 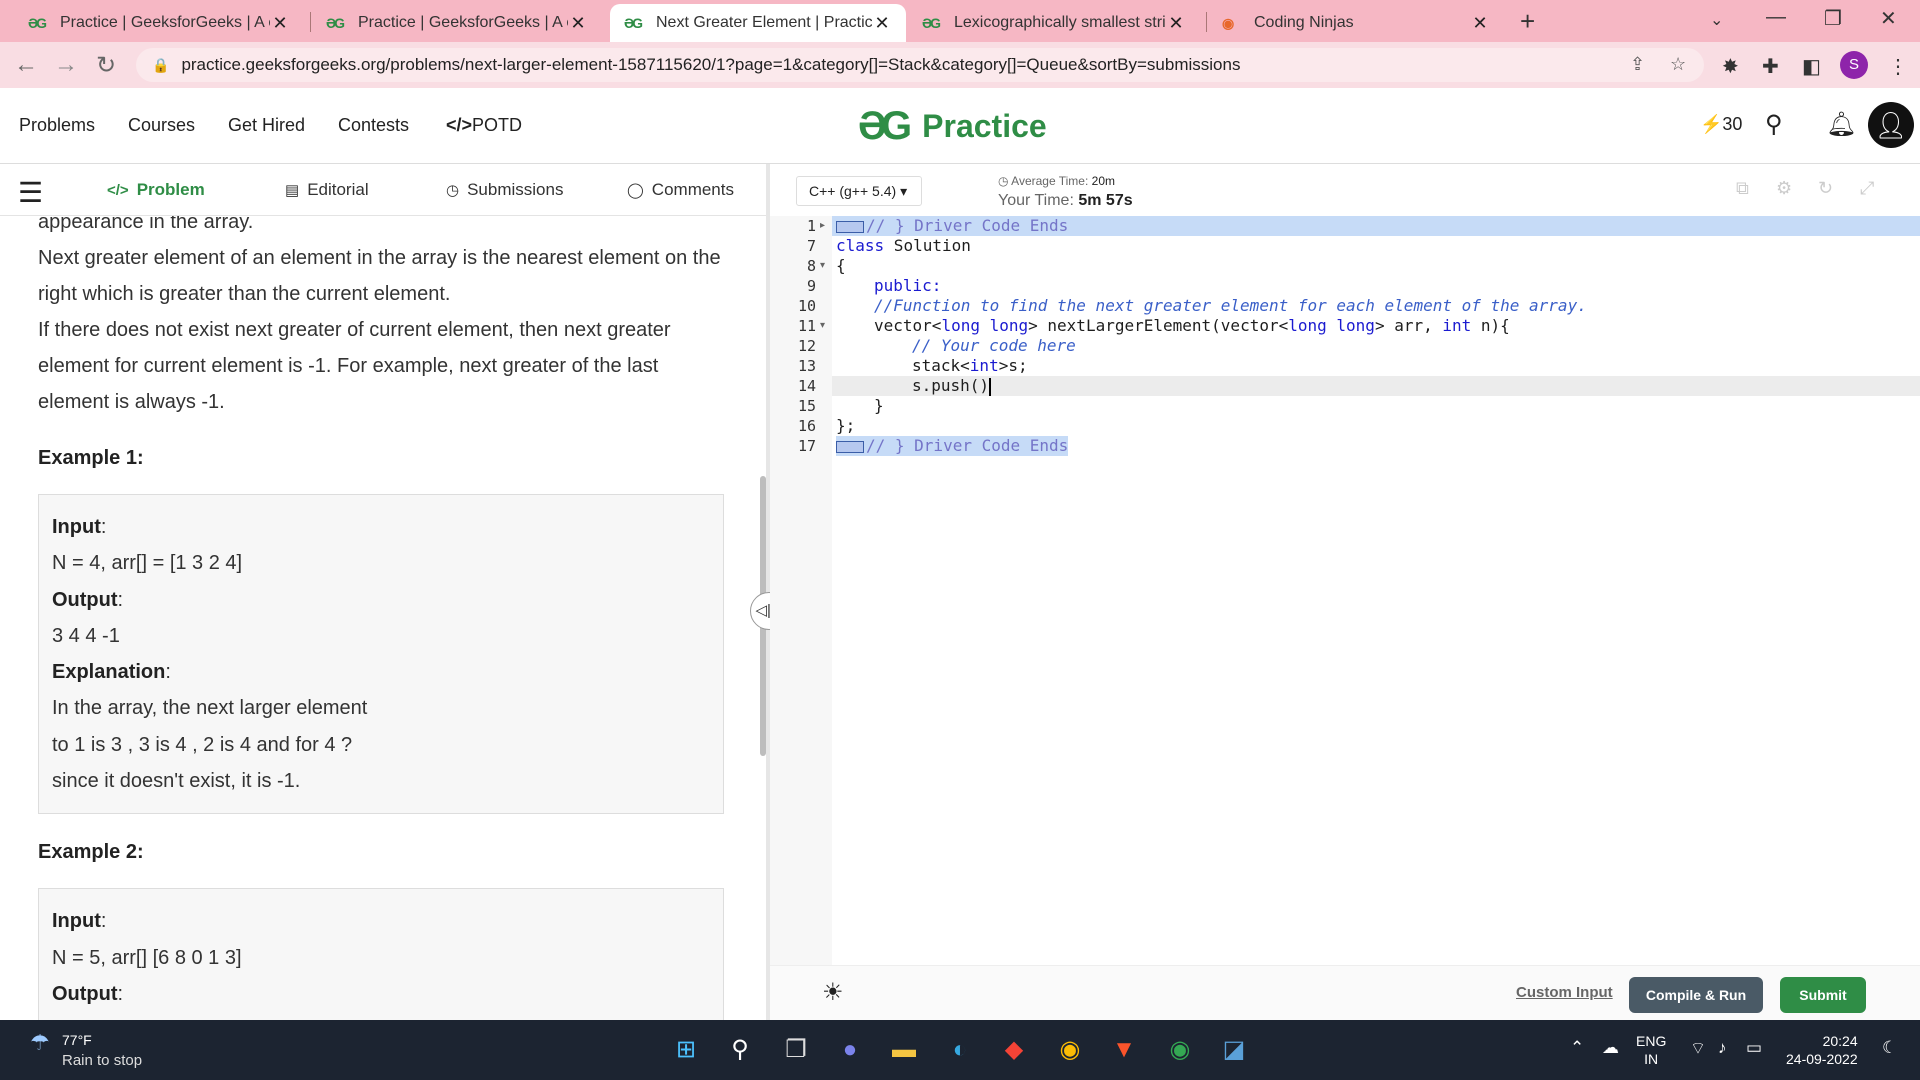 What do you see at coordinates (1867, 188) in the screenshot?
I see `fullscreen-icon: ⤢` at bounding box center [1867, 188].